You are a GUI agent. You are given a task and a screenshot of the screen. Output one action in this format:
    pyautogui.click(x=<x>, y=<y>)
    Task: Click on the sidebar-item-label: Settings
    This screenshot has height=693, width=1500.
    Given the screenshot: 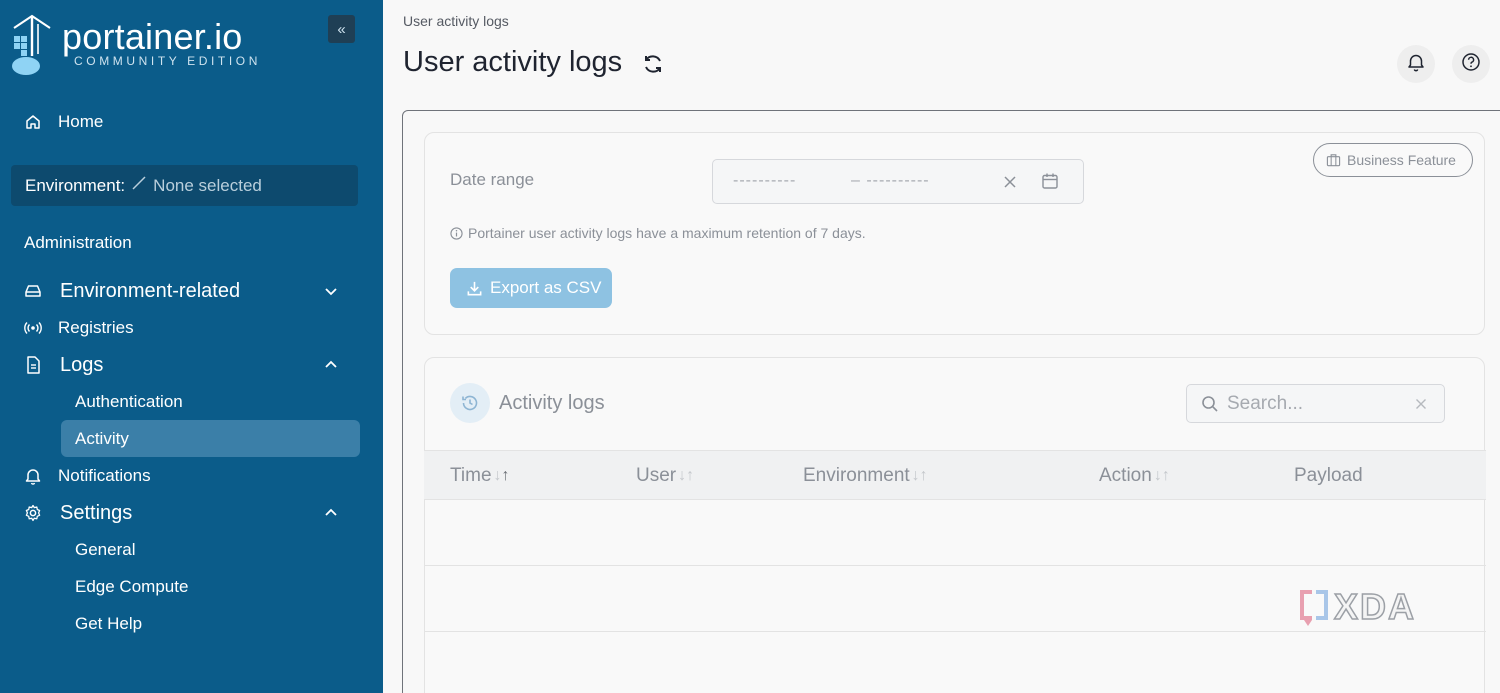 What is the action you would take?
    pyautogui.click(x=96, y=512)
    